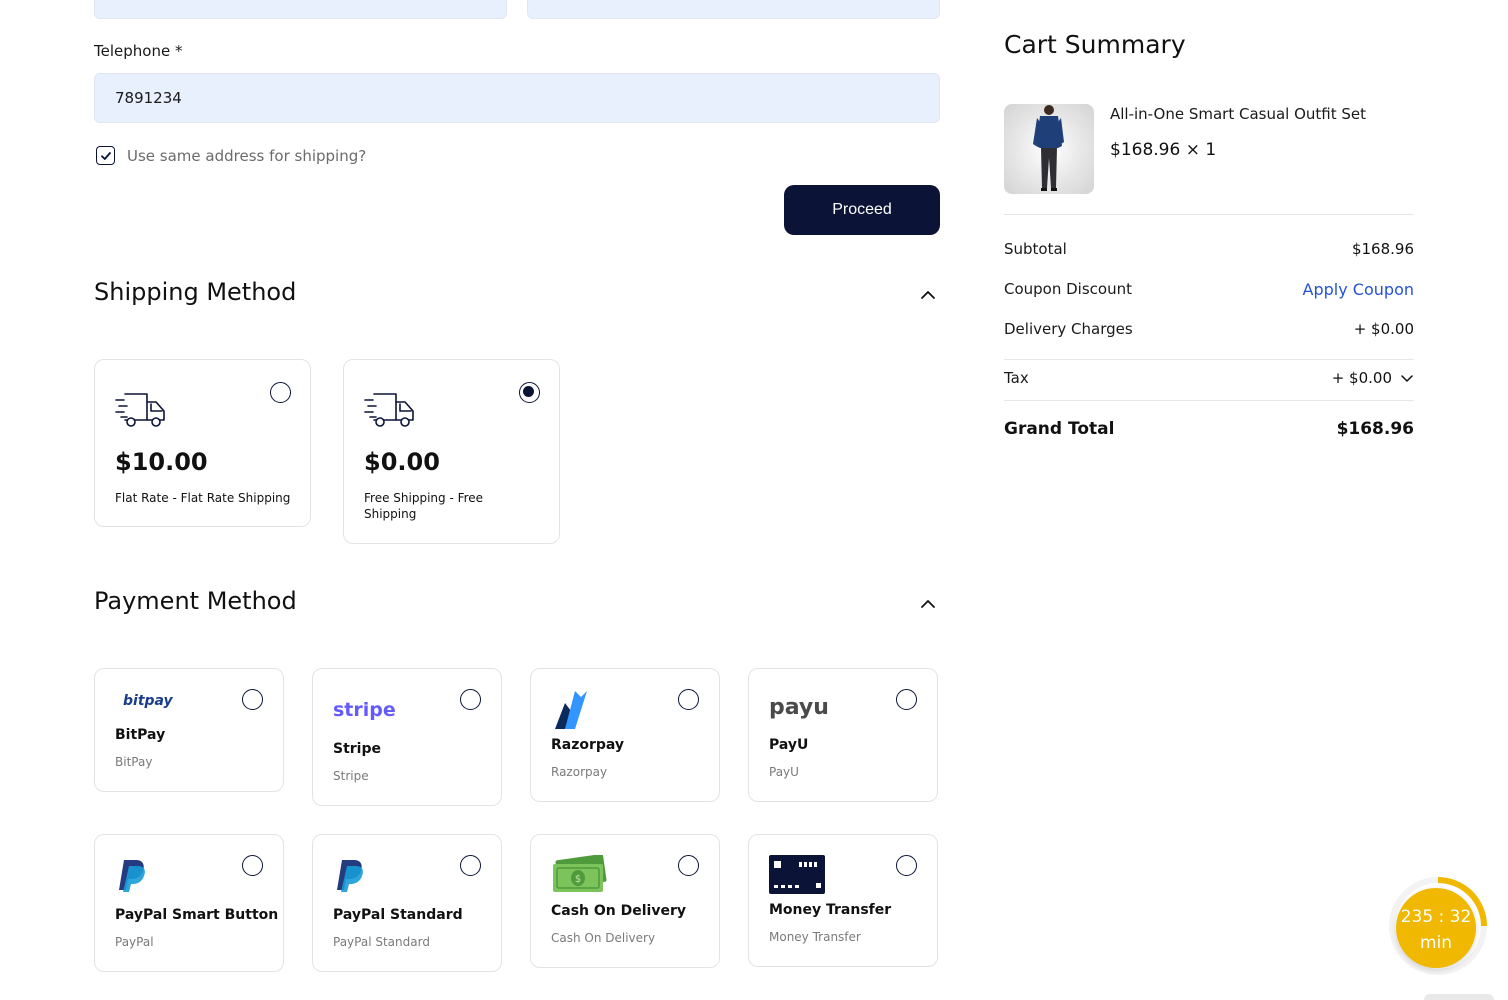  I want to click on payment-sub: PayPal, so click(134, 942).